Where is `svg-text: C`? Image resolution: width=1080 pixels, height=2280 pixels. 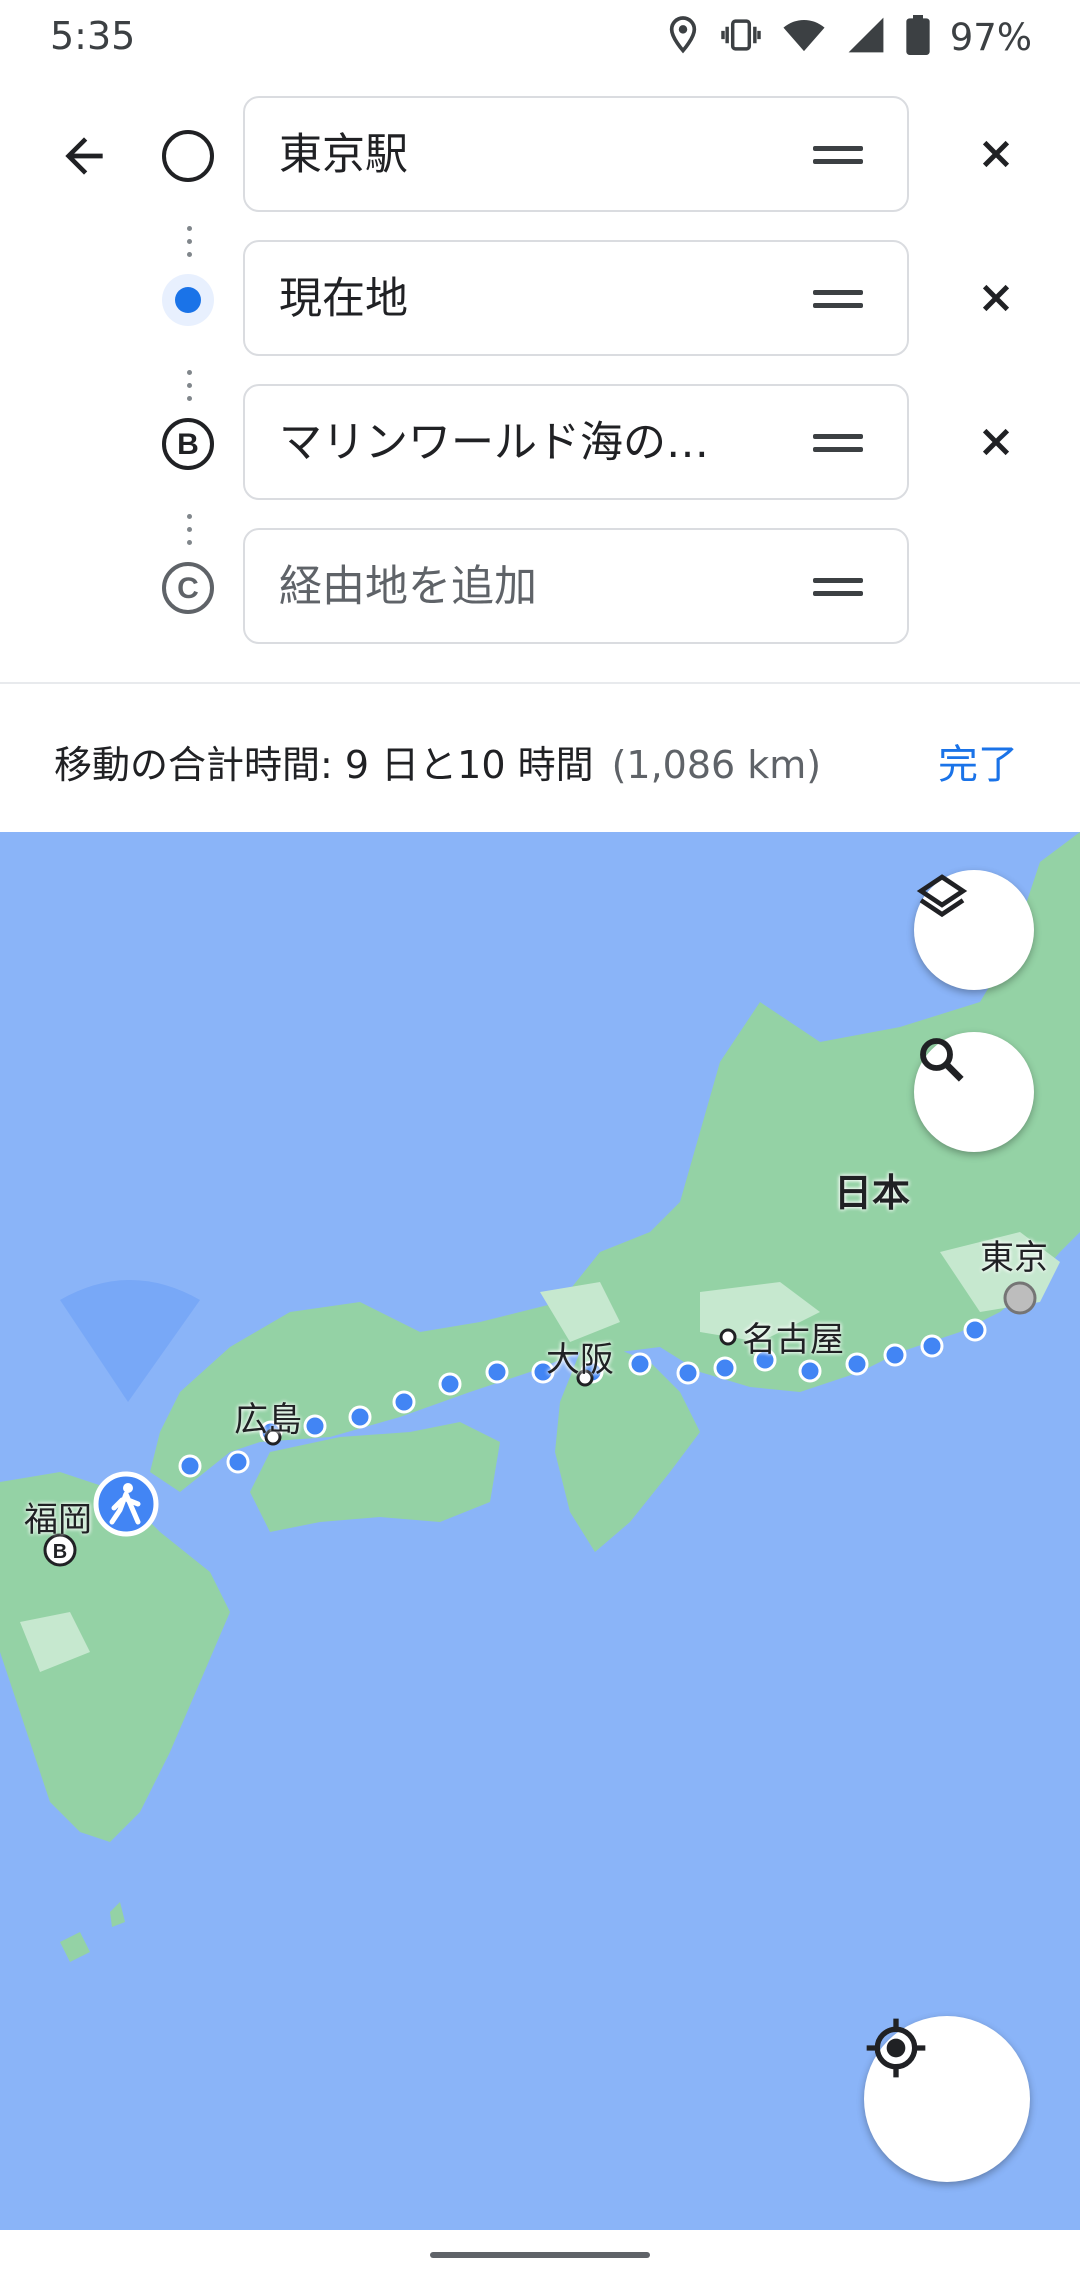
svg-text: C is located at coordinates (188, 588).